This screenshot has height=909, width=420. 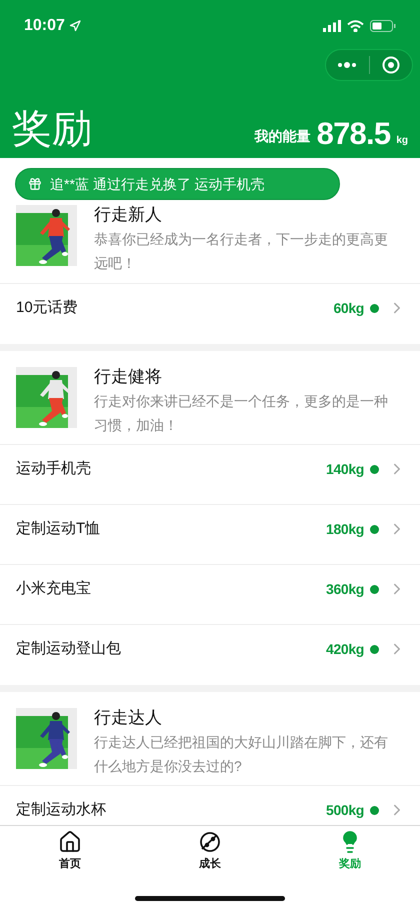 What do you see at coordinates (128, 215) in the screenshot?
I see `level-title: 行走新人` at bounding box center [128, 215].